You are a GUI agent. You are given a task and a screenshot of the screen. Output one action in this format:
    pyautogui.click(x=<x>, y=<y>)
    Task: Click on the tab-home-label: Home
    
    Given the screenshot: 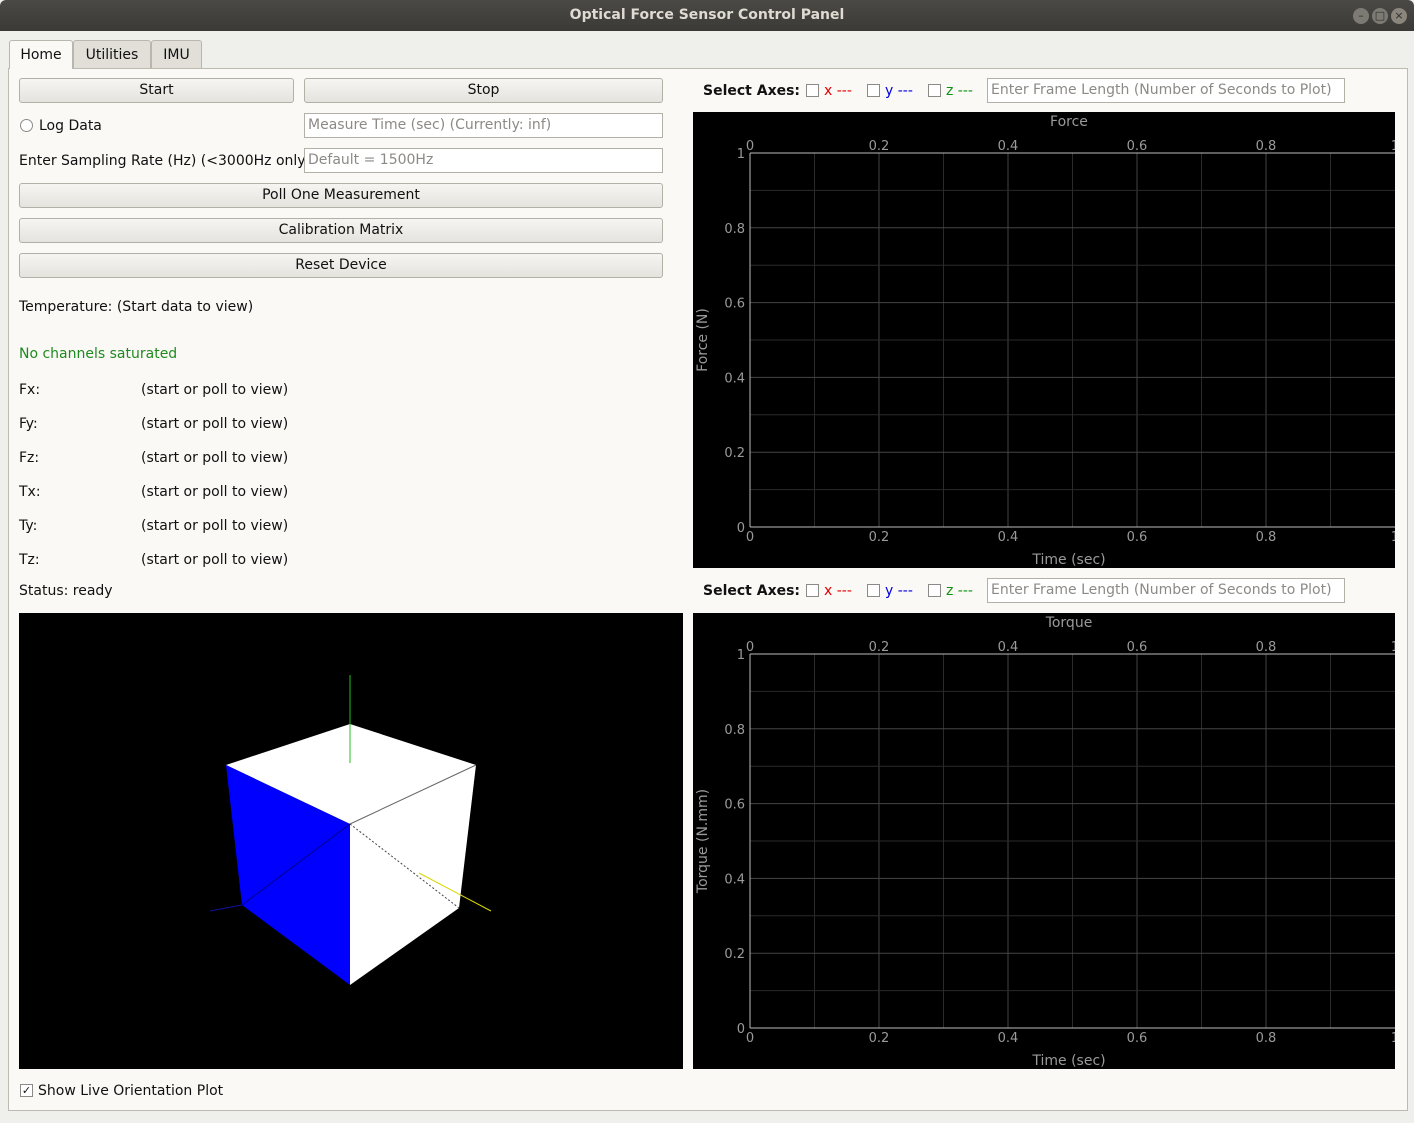 What is the action you would take?
    pyautogui.click(x=41, y=55)
    